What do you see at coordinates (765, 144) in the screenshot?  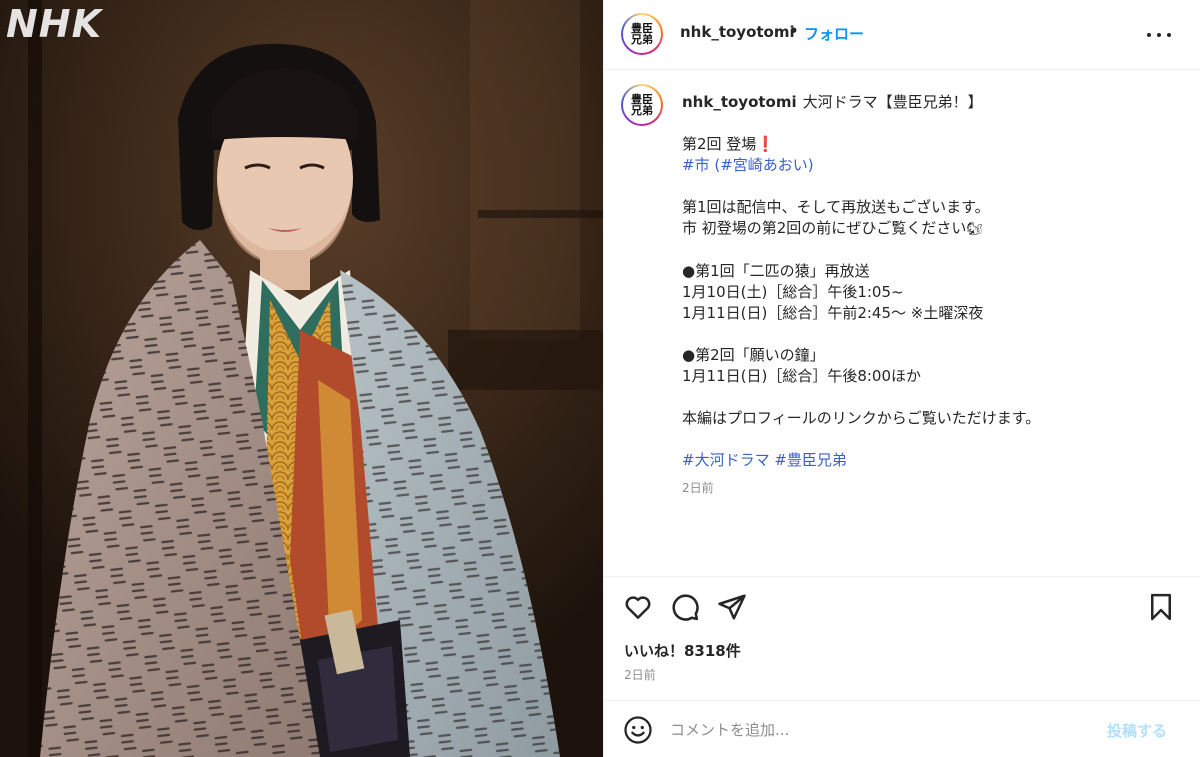 I see `exclamation-icon: ❗` at bounding box center [765, 144].